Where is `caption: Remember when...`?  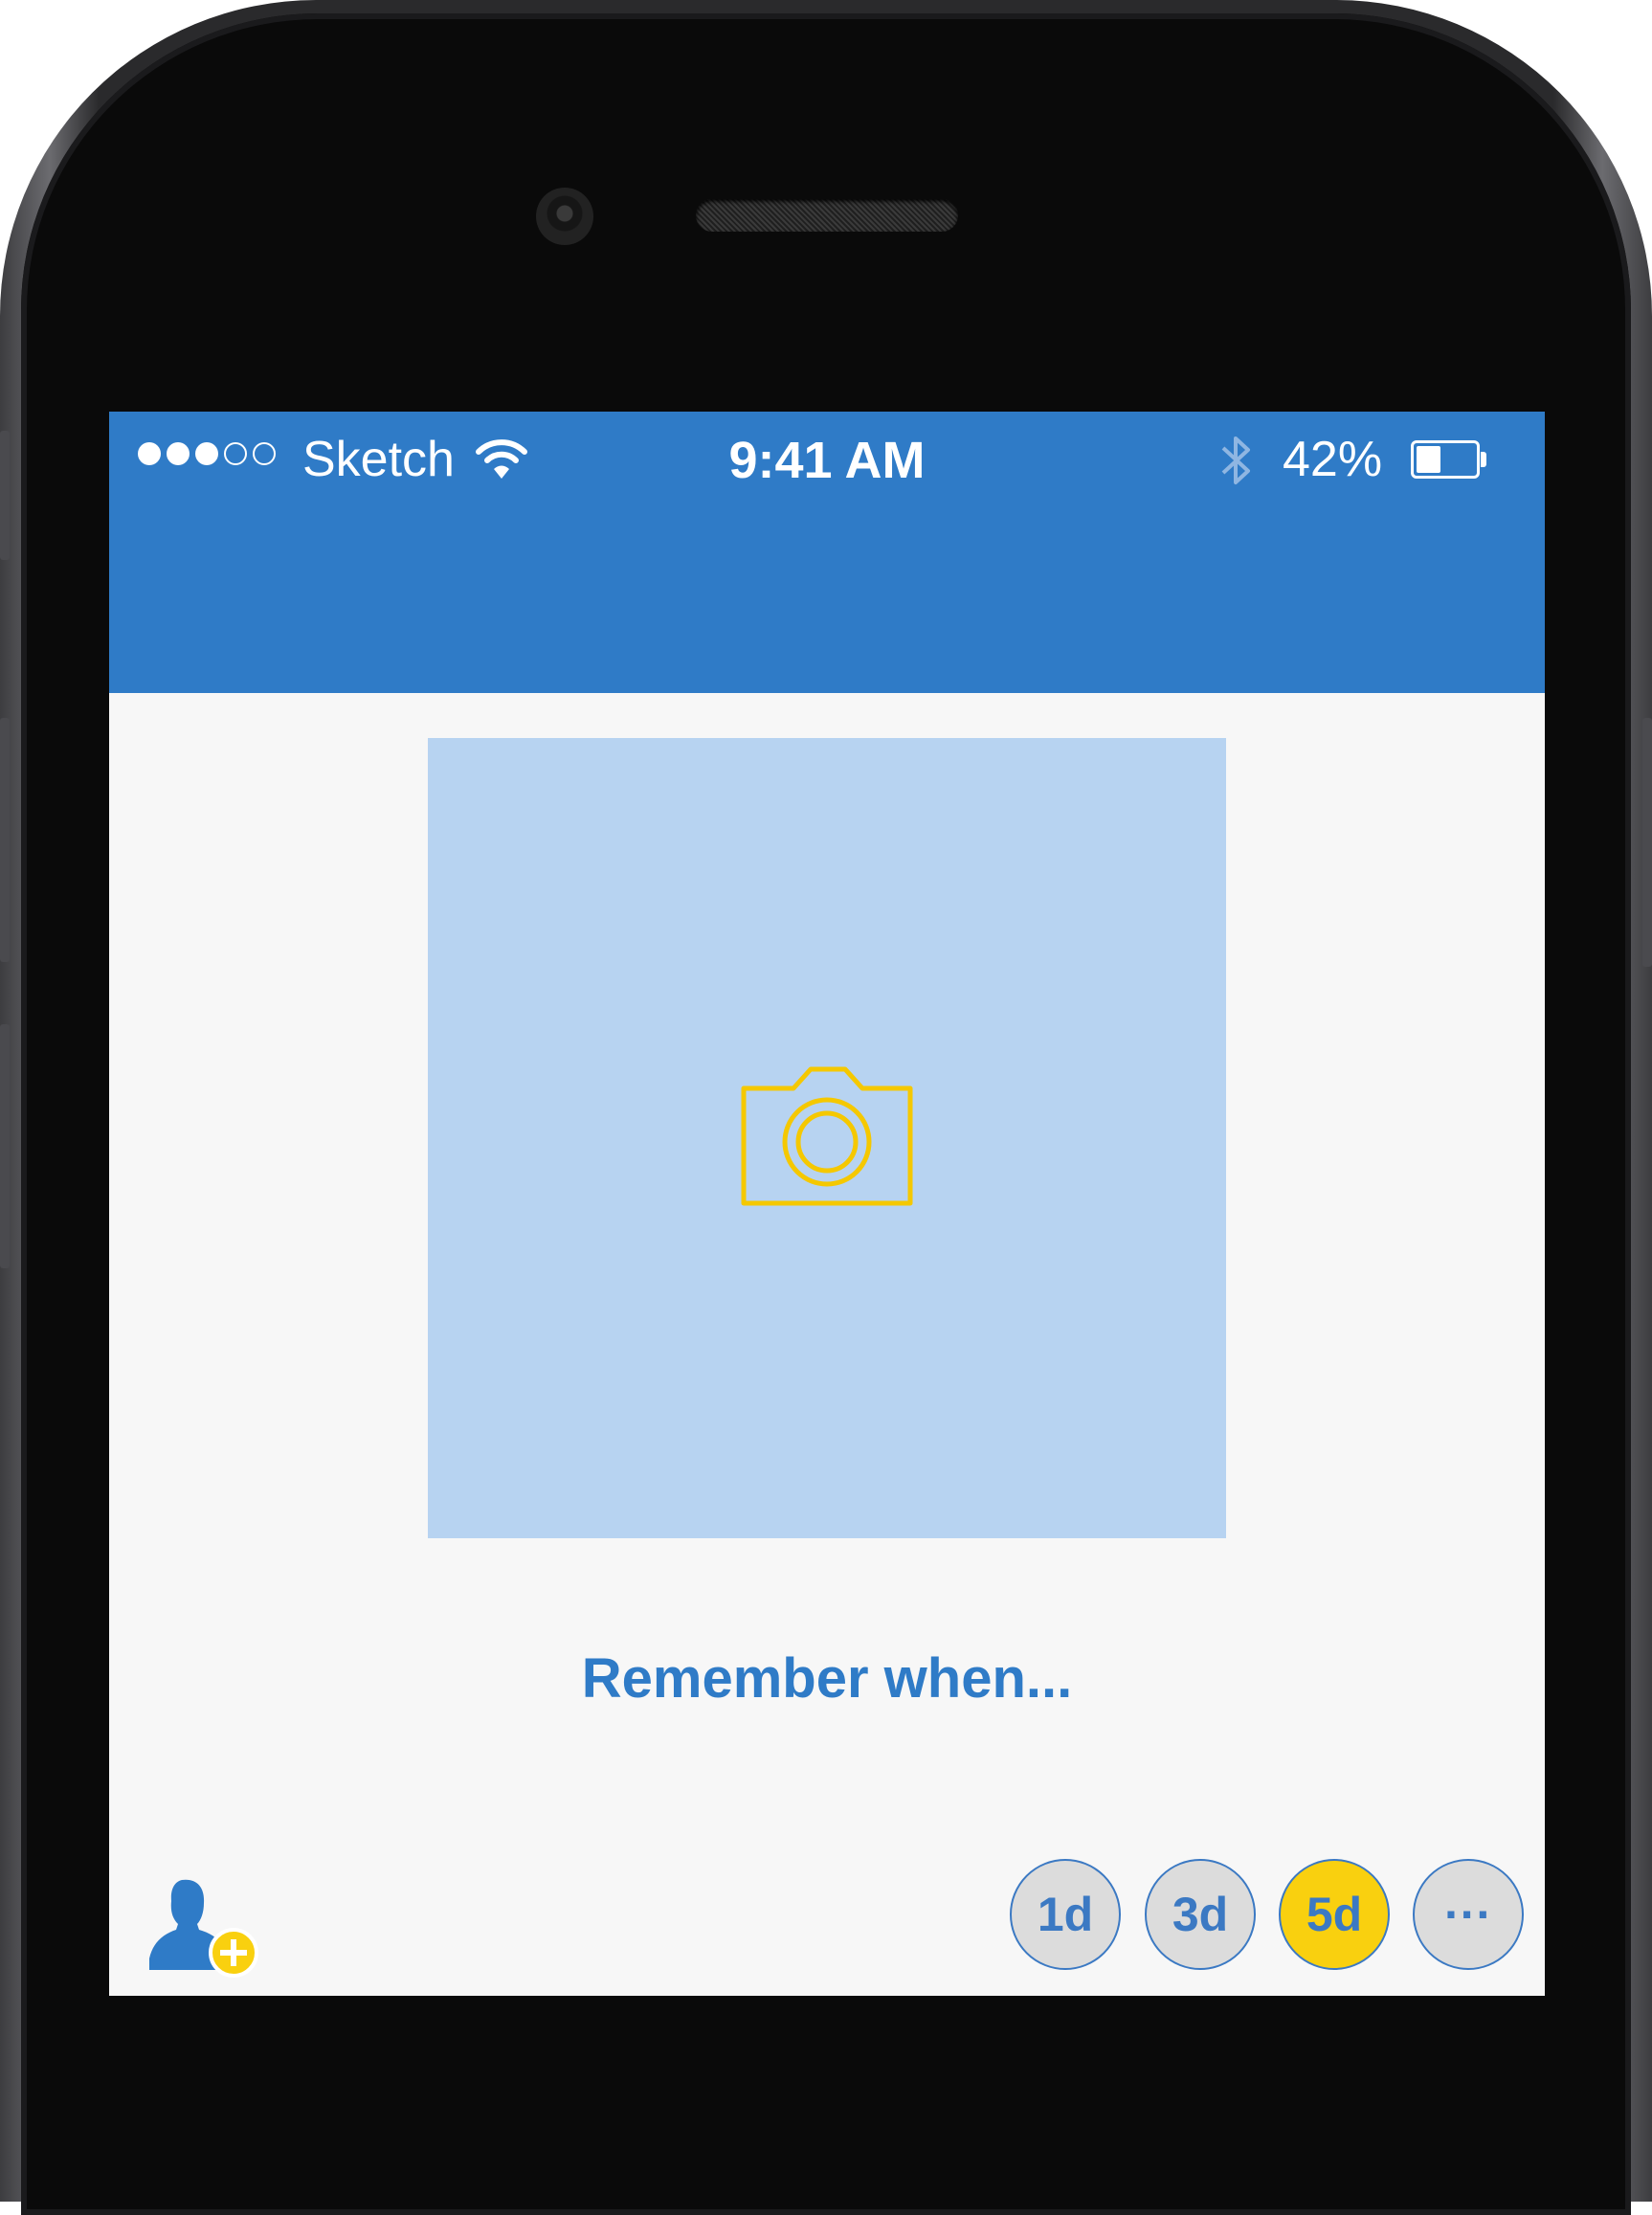
caption: Remember when... is located at coordinates (827, 1678).